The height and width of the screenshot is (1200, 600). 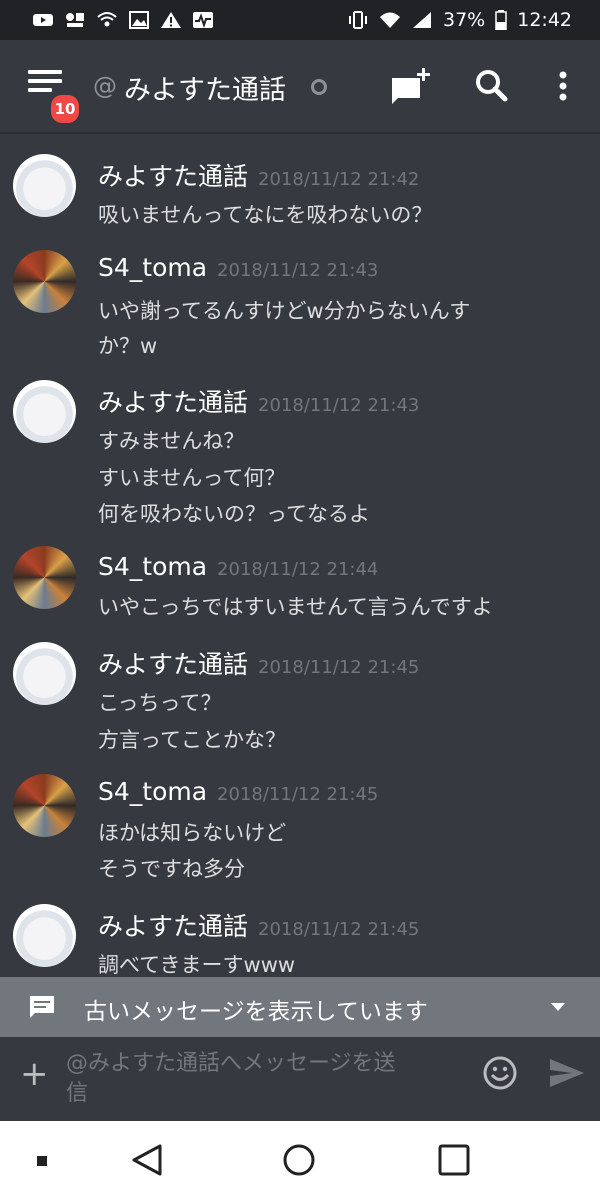 What do you see at coordinates (567, 1073) in the screenshot?
I see `send-icon` at bounding box center [567, 1073].